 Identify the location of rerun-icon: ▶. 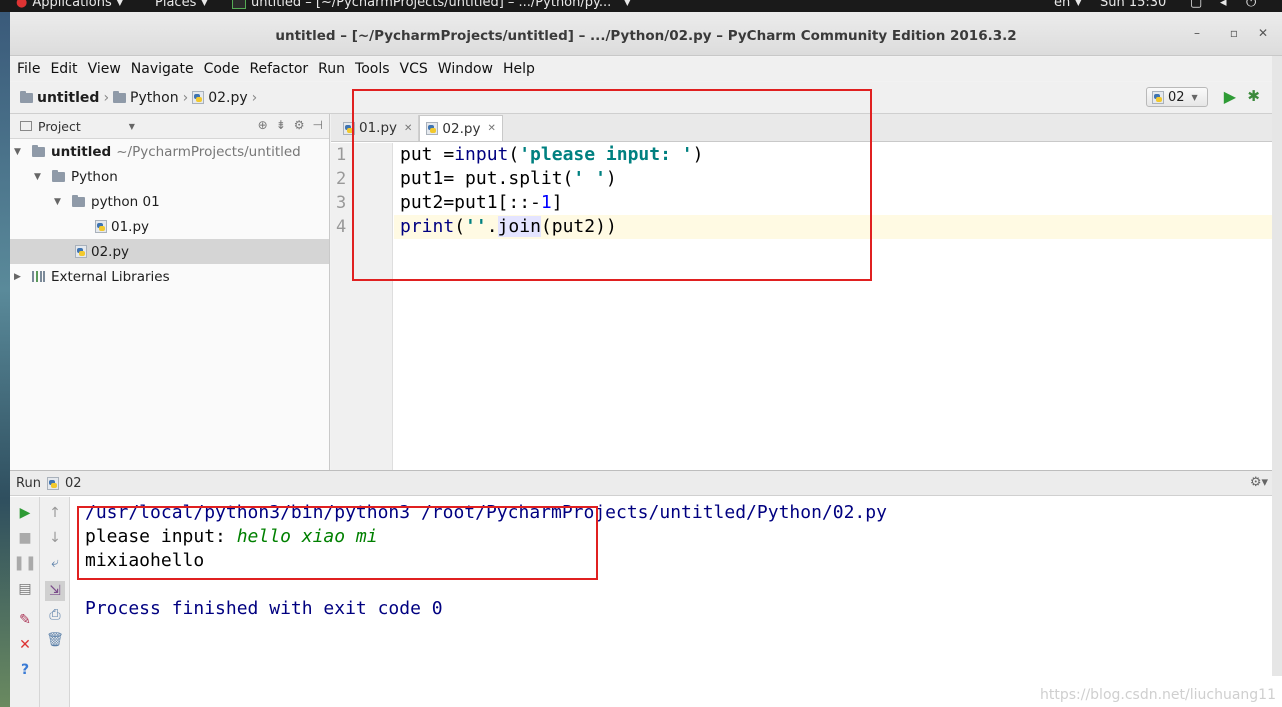
(25, 513).